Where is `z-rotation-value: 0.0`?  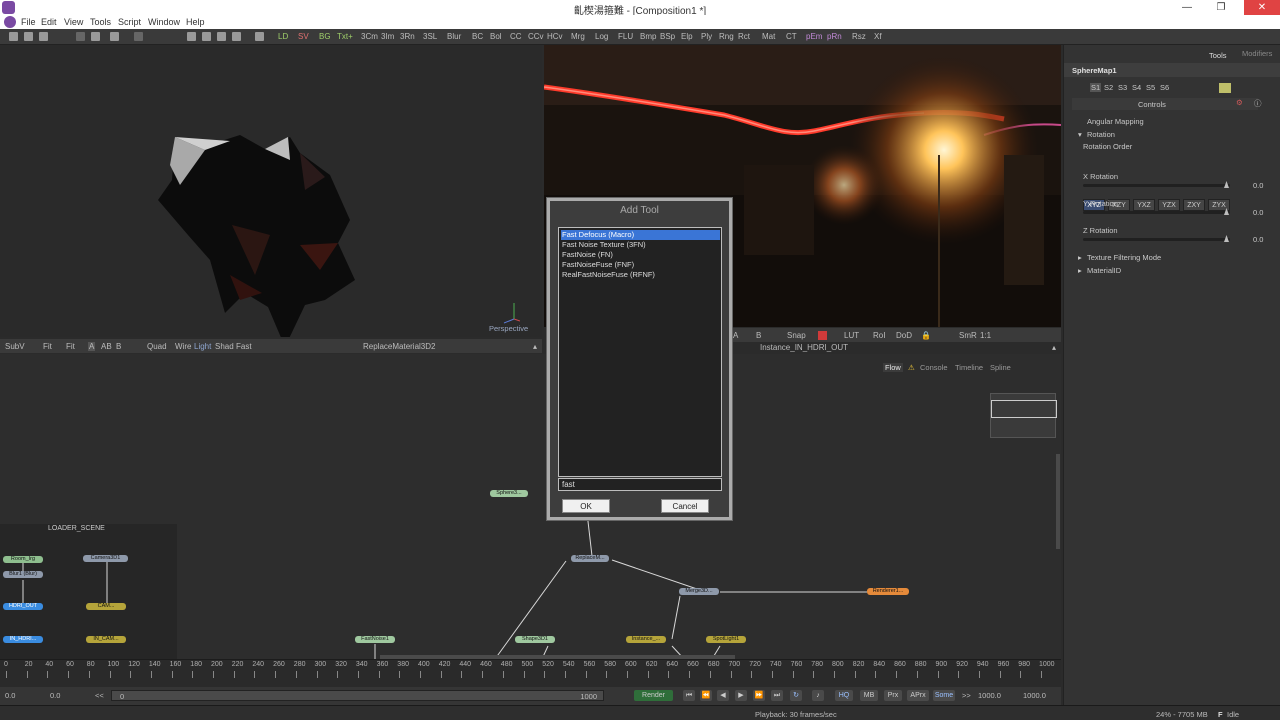 z-rotation-value: 0.0 is located at coordinates (1258, 239).